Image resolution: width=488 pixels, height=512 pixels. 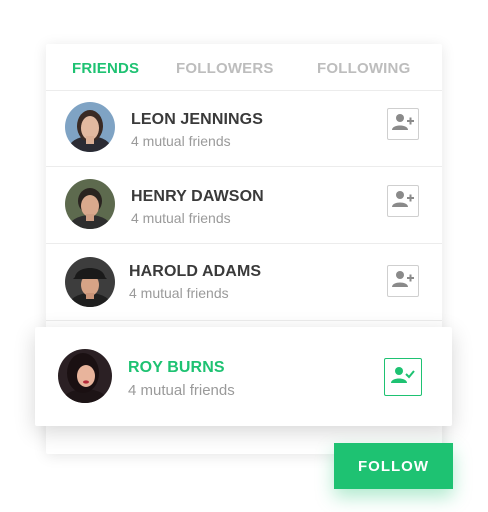 I want to click on tab-bar: FRIENDS FOLLOWERS FOLLOWING, so click(x=244, y=67).